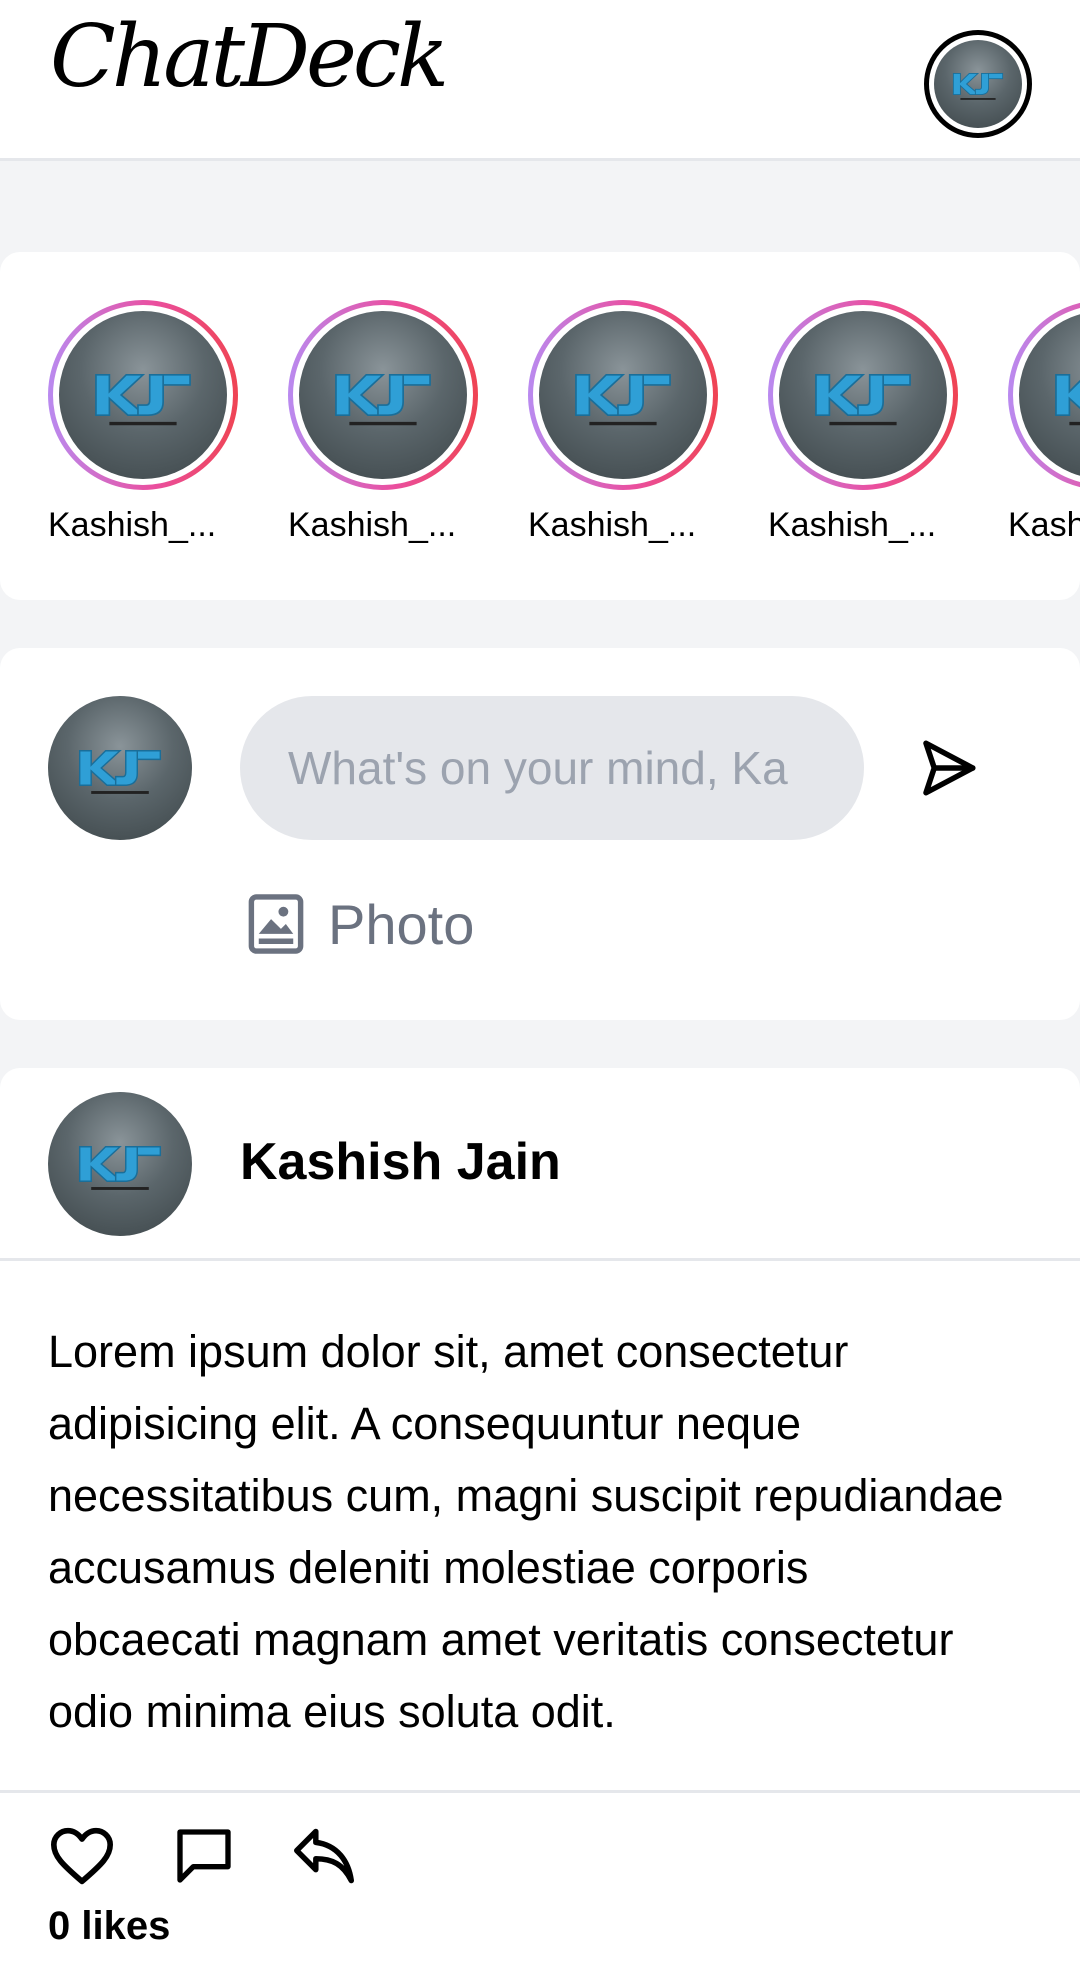 This screenshot has height=1968, width=1080. I want to click on story-item: Kash, so click(1044, 422).